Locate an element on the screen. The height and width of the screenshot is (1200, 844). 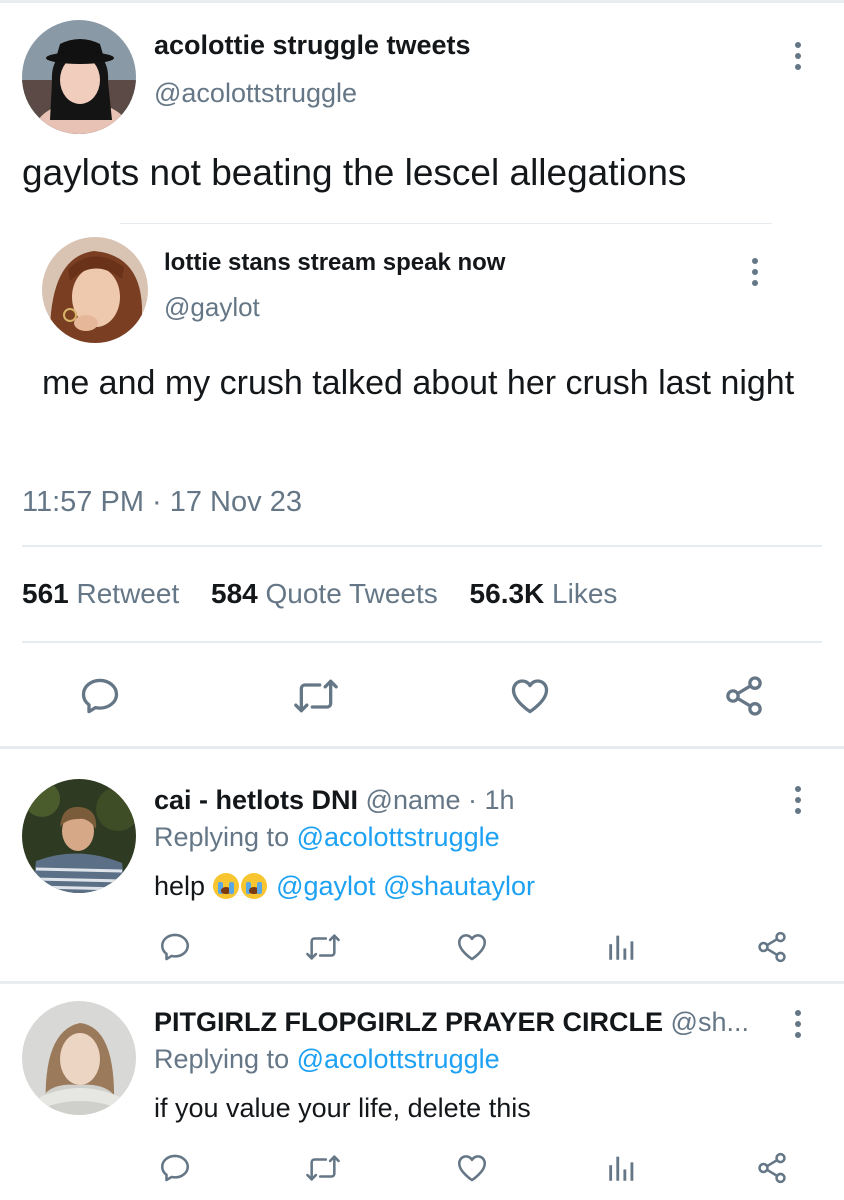
reply-1-replying-to: Replying to @acolottstruggle is located at coordinates (327, 837).